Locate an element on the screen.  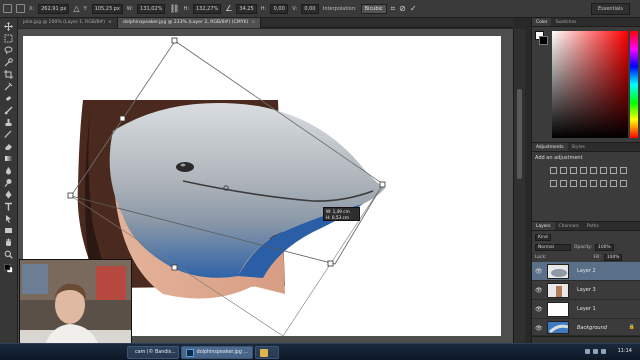
pen-tool-icon is located at coordinates (8, 194).